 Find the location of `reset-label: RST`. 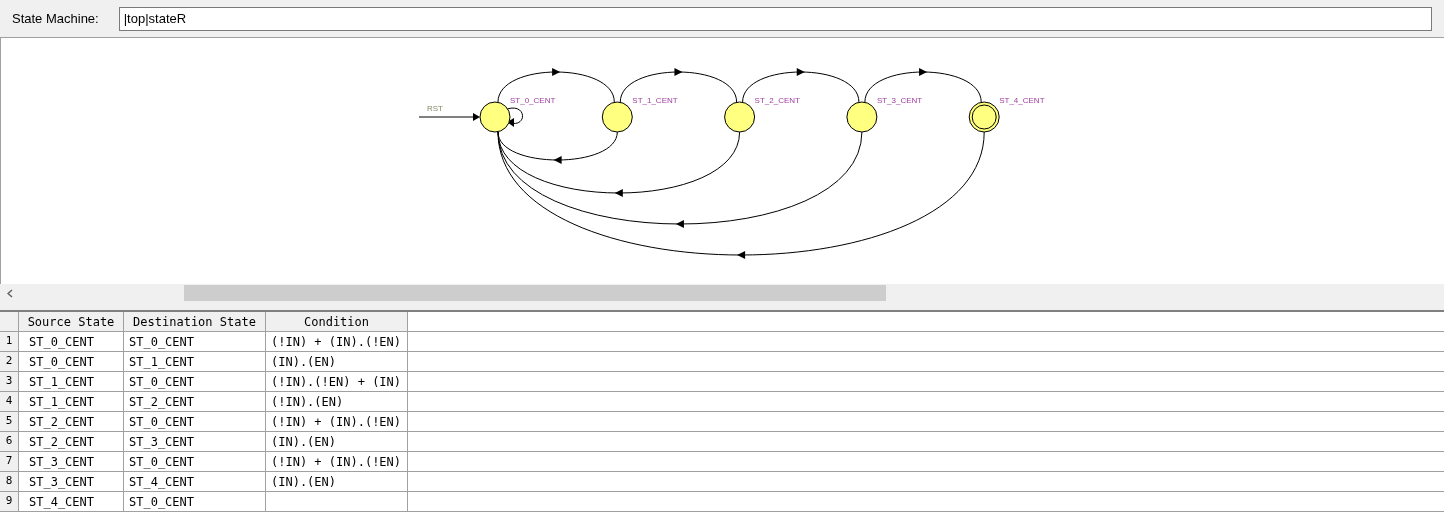

reset-label: RST is located at coordinates (435, 108).